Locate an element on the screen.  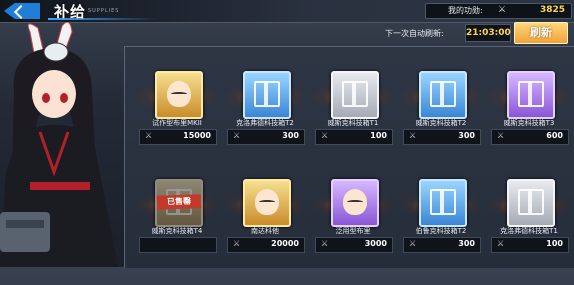
merit-value: 3825 is located at coordinates (552, 10).